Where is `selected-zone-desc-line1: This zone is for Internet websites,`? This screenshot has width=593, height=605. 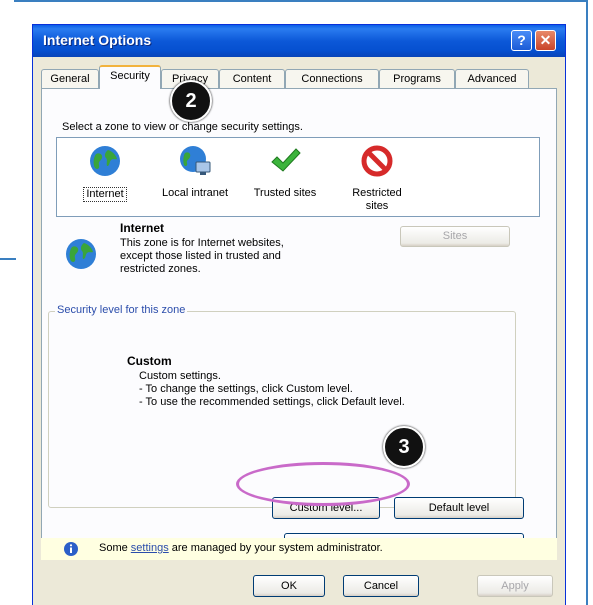
selected-zone-desc-line1: This zone is for Internet websites, is located at coordinates (202, 243).